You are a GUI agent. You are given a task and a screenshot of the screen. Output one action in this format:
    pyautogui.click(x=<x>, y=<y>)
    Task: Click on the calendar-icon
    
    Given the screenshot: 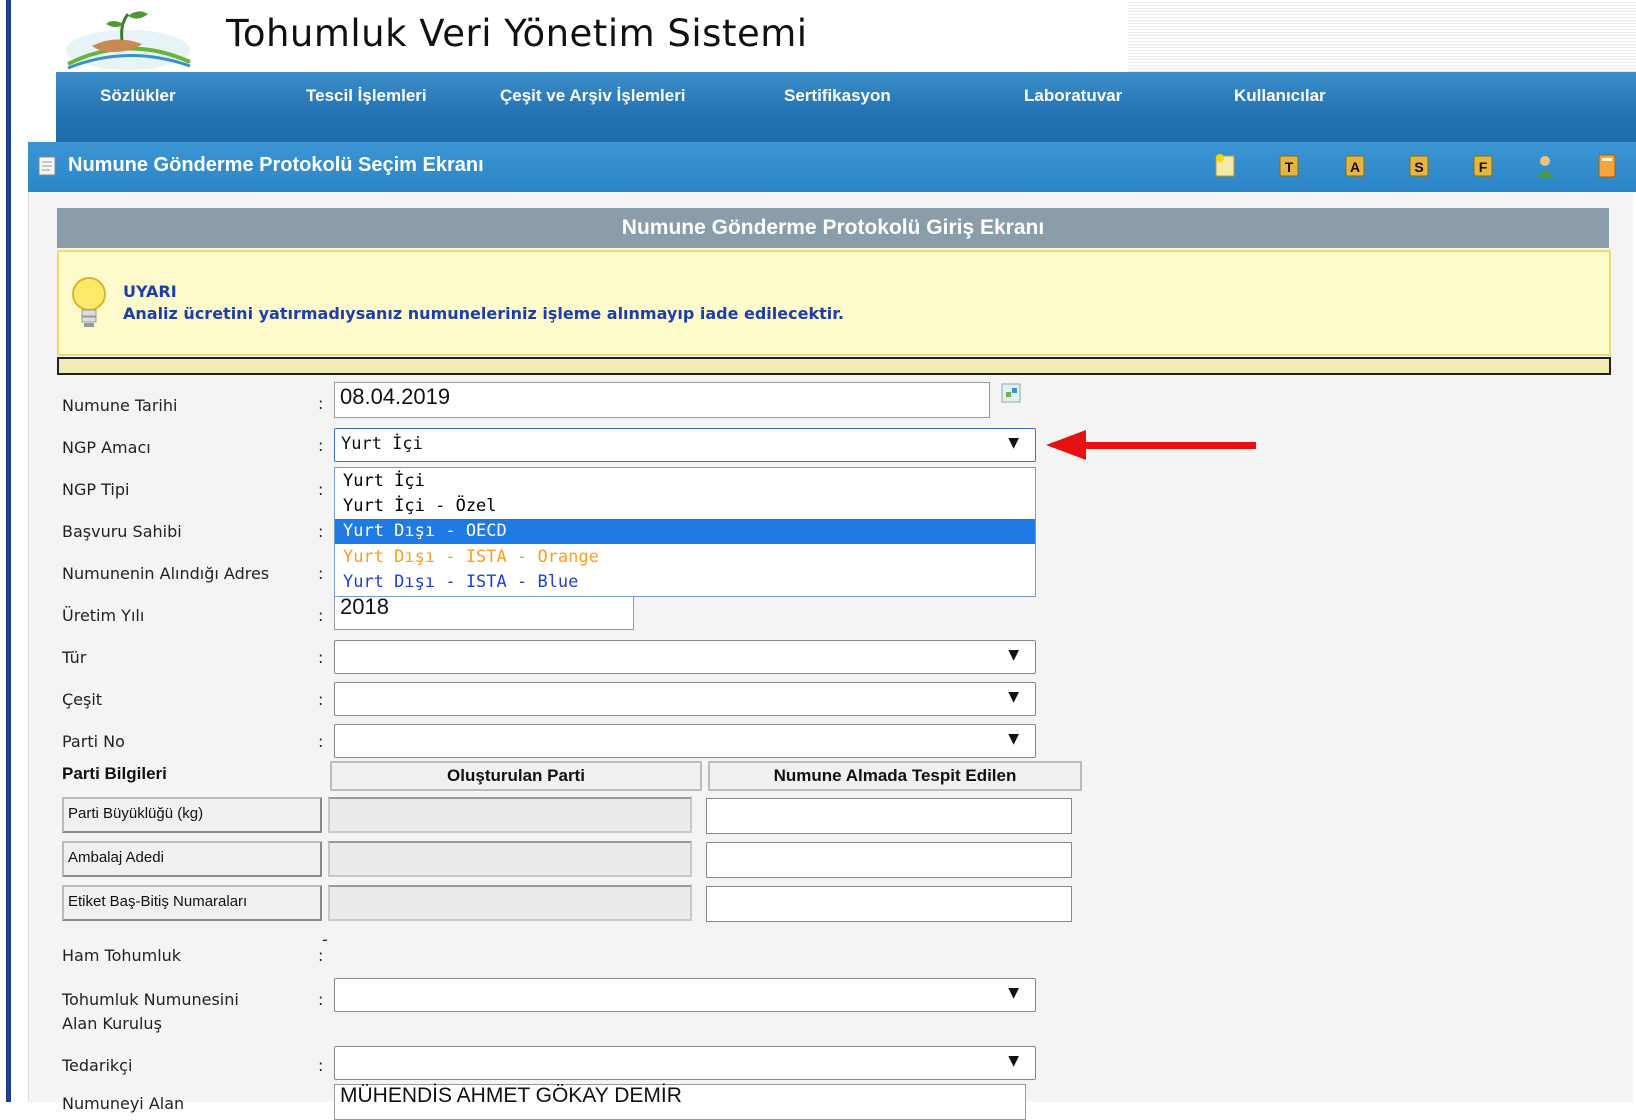 What is the action you would take?
    pyautogui.click(x=1011, y=393)
    